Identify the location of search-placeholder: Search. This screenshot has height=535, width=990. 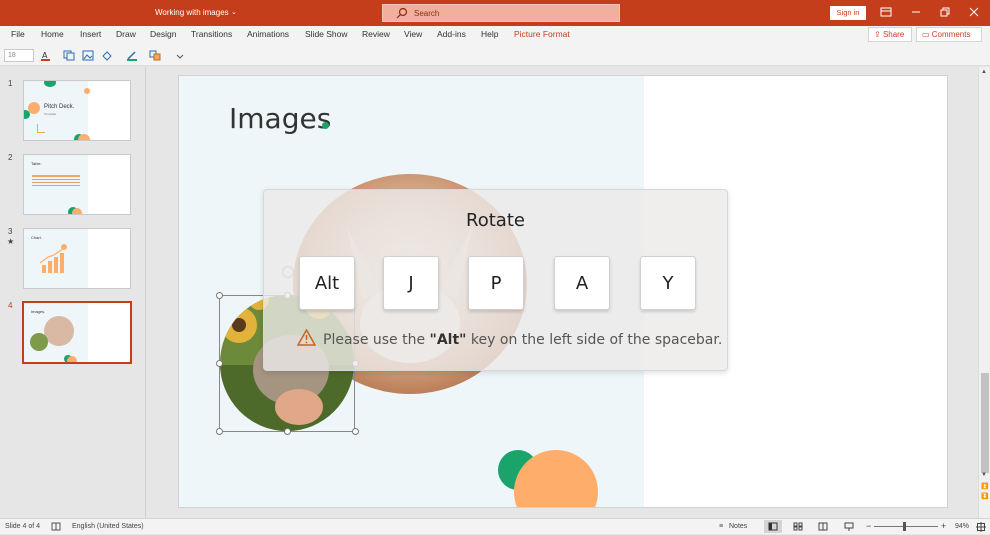
(427, 13).